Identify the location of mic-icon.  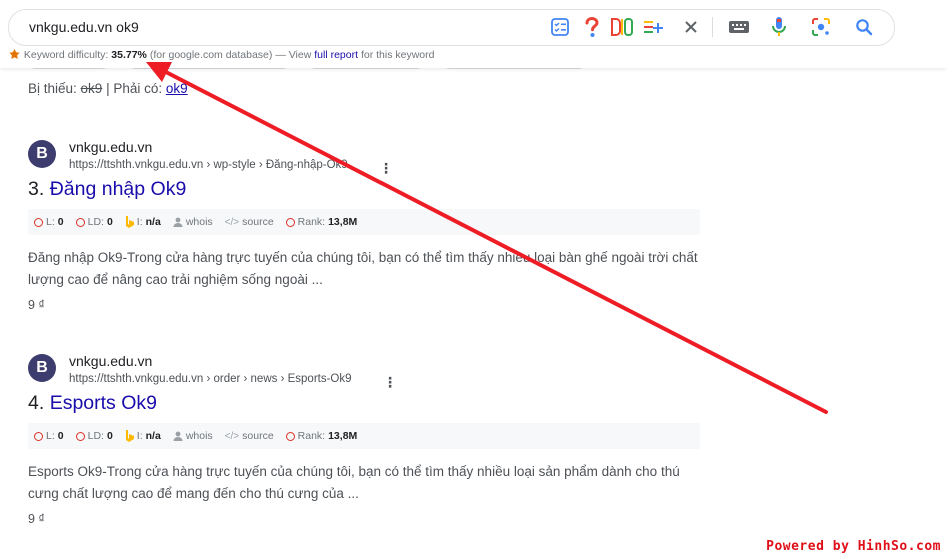
(779, 27).